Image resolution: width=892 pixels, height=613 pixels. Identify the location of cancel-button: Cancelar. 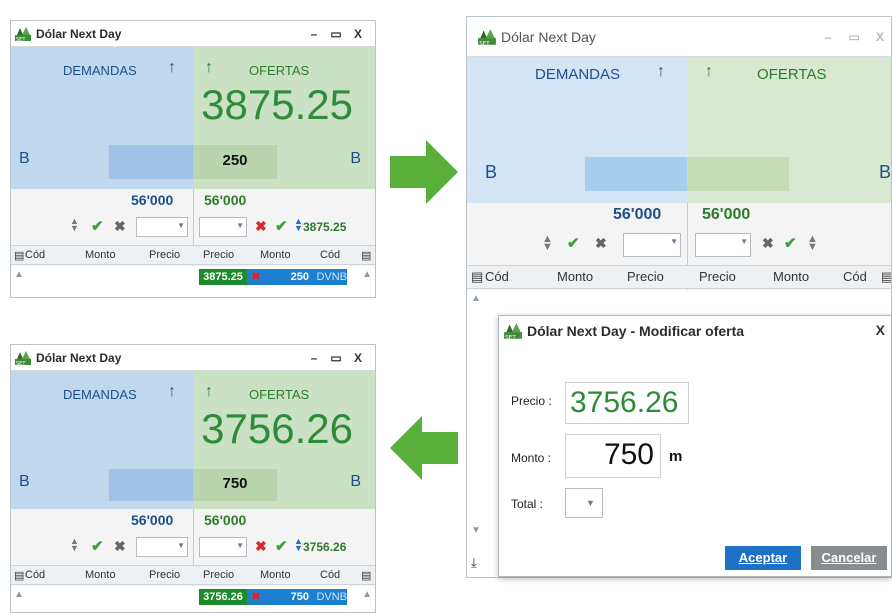
(849, 558).